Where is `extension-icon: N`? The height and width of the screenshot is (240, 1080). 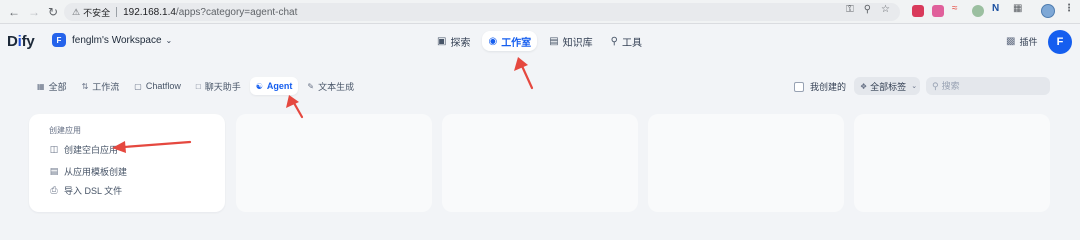 extension-icon: N is located at coordinates (995, 8).